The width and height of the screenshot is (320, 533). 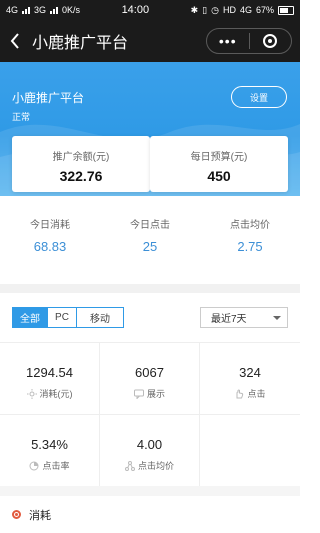 I want to click on balance-label: 推广余额(元), so click(x=81, y=157).